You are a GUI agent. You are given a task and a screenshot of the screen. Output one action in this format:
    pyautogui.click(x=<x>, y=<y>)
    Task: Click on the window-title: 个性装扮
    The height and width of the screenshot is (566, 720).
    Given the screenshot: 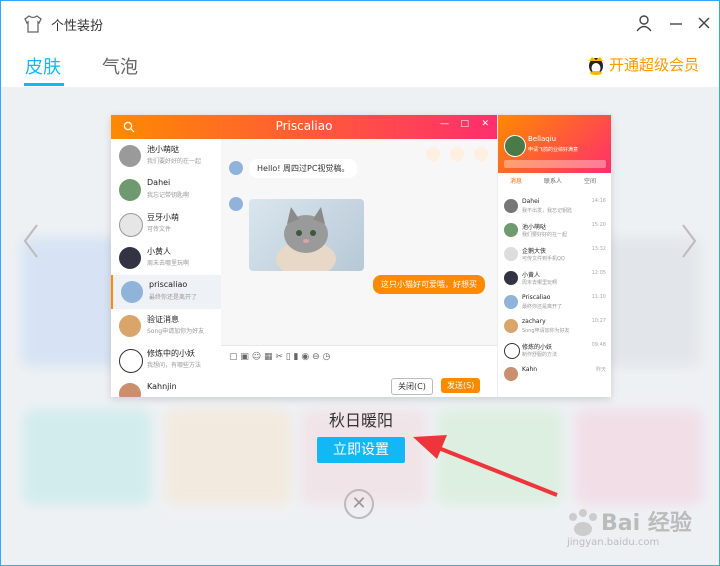 What is the action you would take?
    pyautogui.click(x=77, y=26)
    